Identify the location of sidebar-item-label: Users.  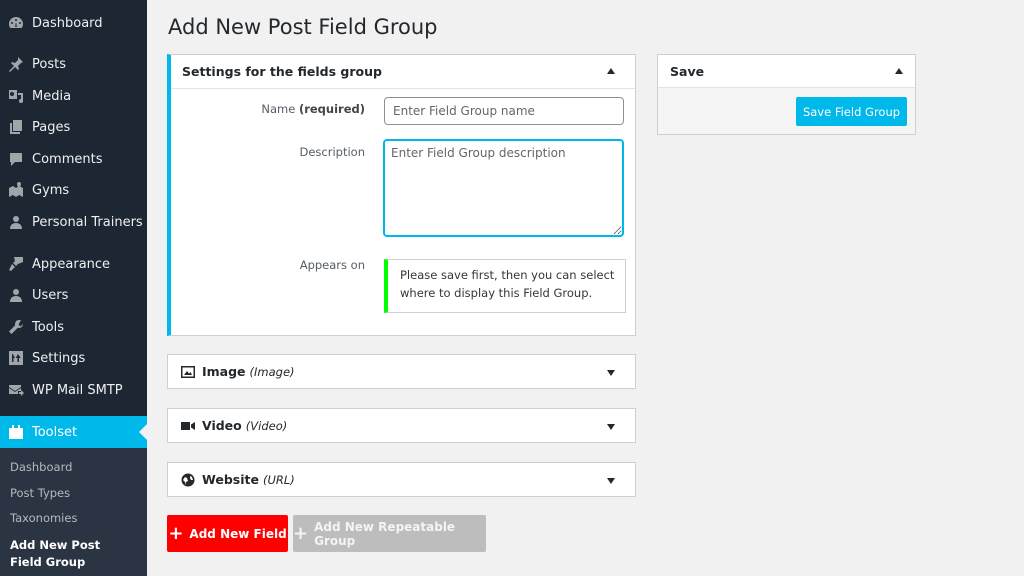
(50, 295).